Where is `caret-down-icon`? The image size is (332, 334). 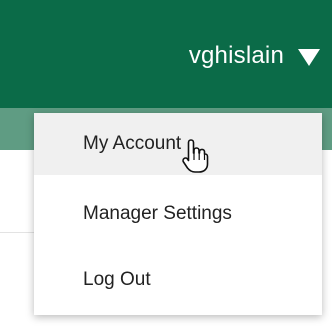
caret-down-icon is located at coordinates (309, 57).